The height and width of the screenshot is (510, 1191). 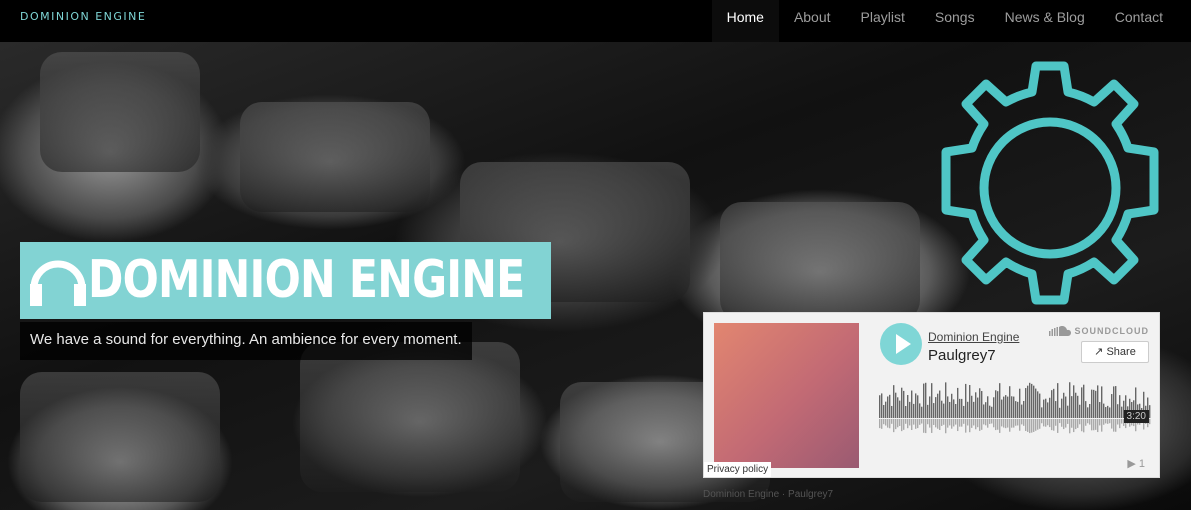 I want to click on share-button: ↗ Share, so click(x=1115, y=352).